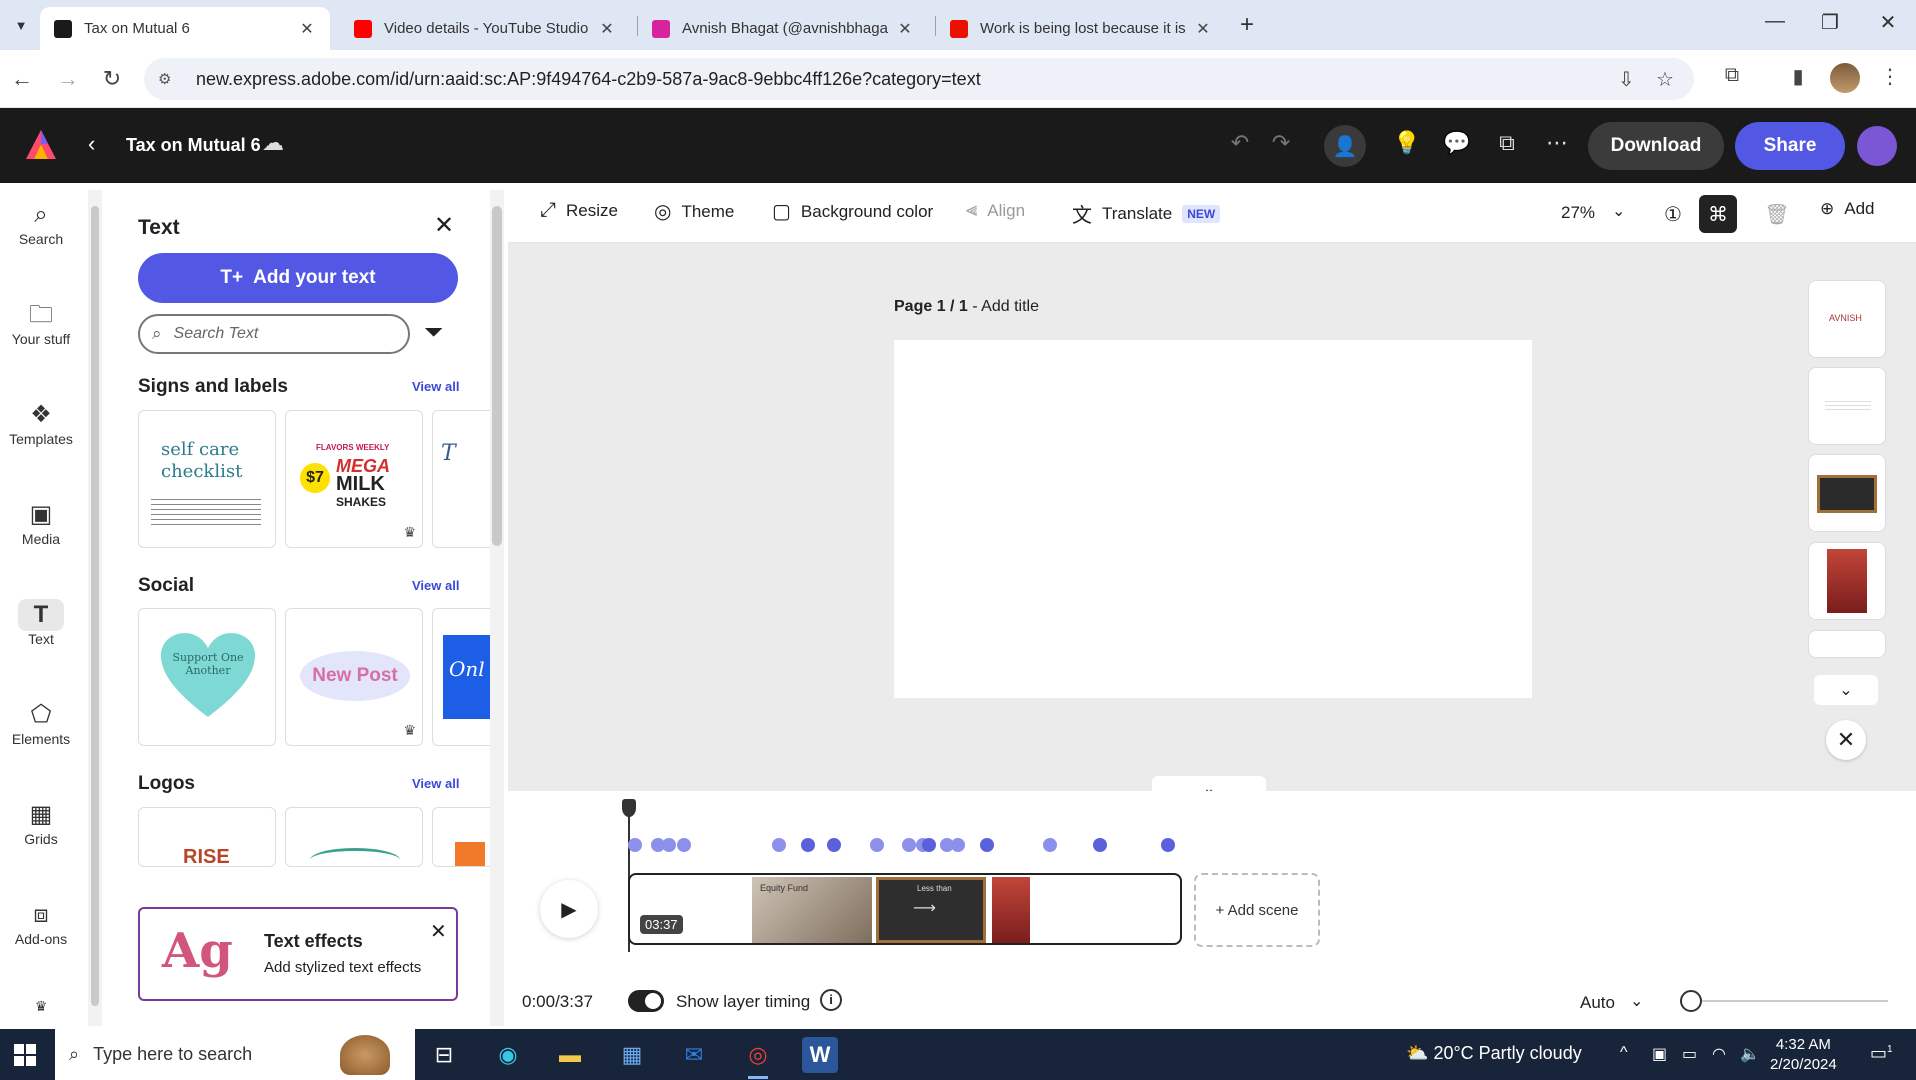 Image resolution: width=1916 pixels, height=1080 pixels. Describe the element at coordinates (41, 923) in the screenshot. I see `rail-item-add-ons: ⧈ Add-ons` at that location.